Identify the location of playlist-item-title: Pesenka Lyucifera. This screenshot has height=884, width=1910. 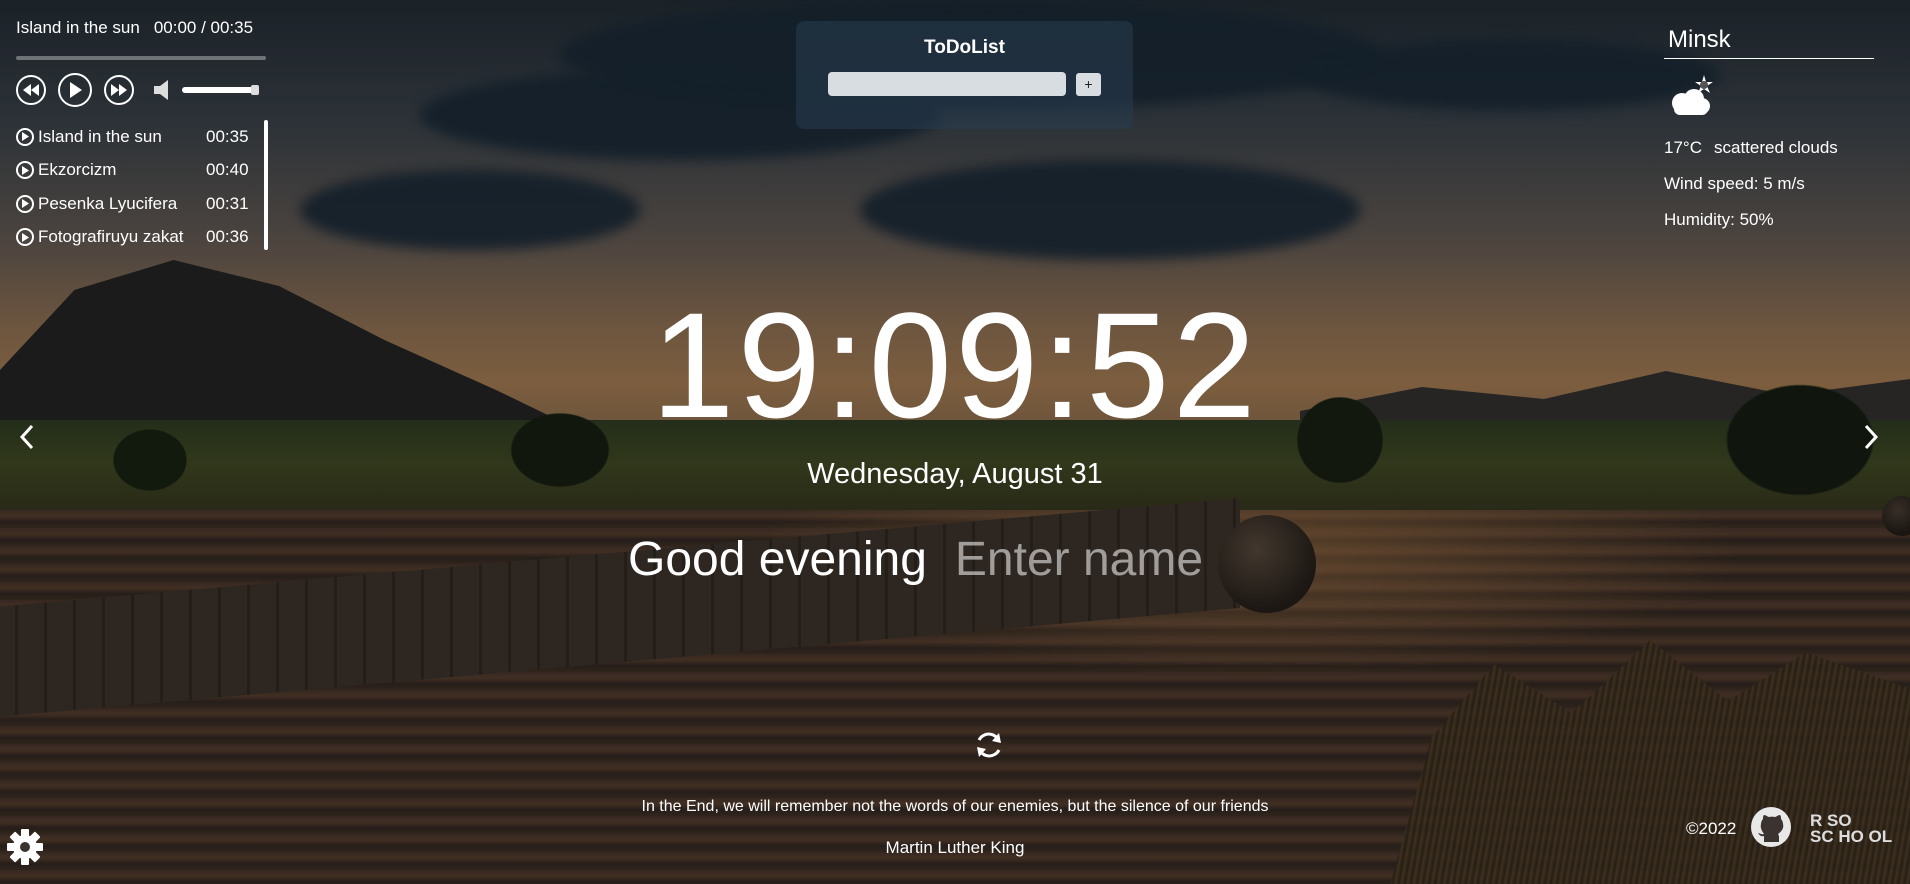
(108, 203).